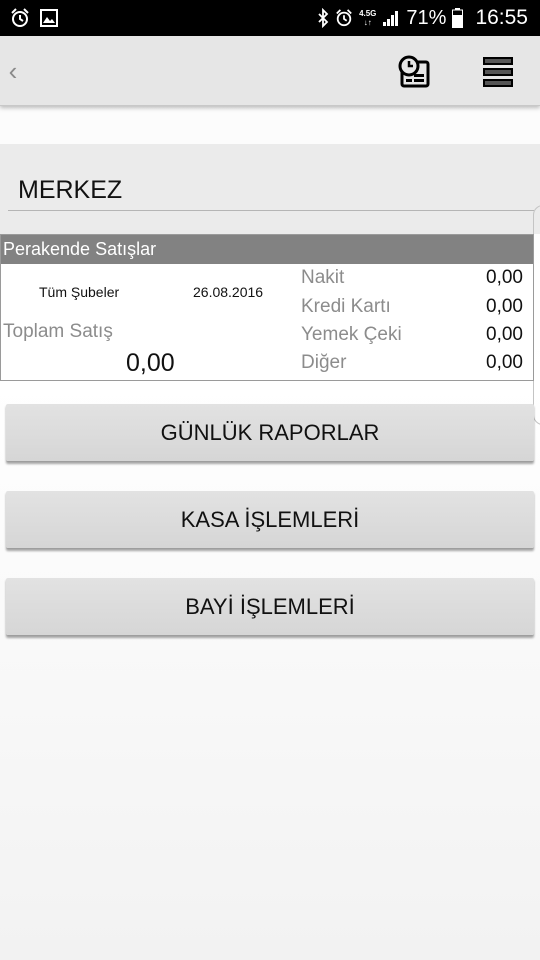 This screenshot has width=540, height=960. Describe the element at coordinates (458, 18) in the screenshot. I see `battery-icon` at that location.